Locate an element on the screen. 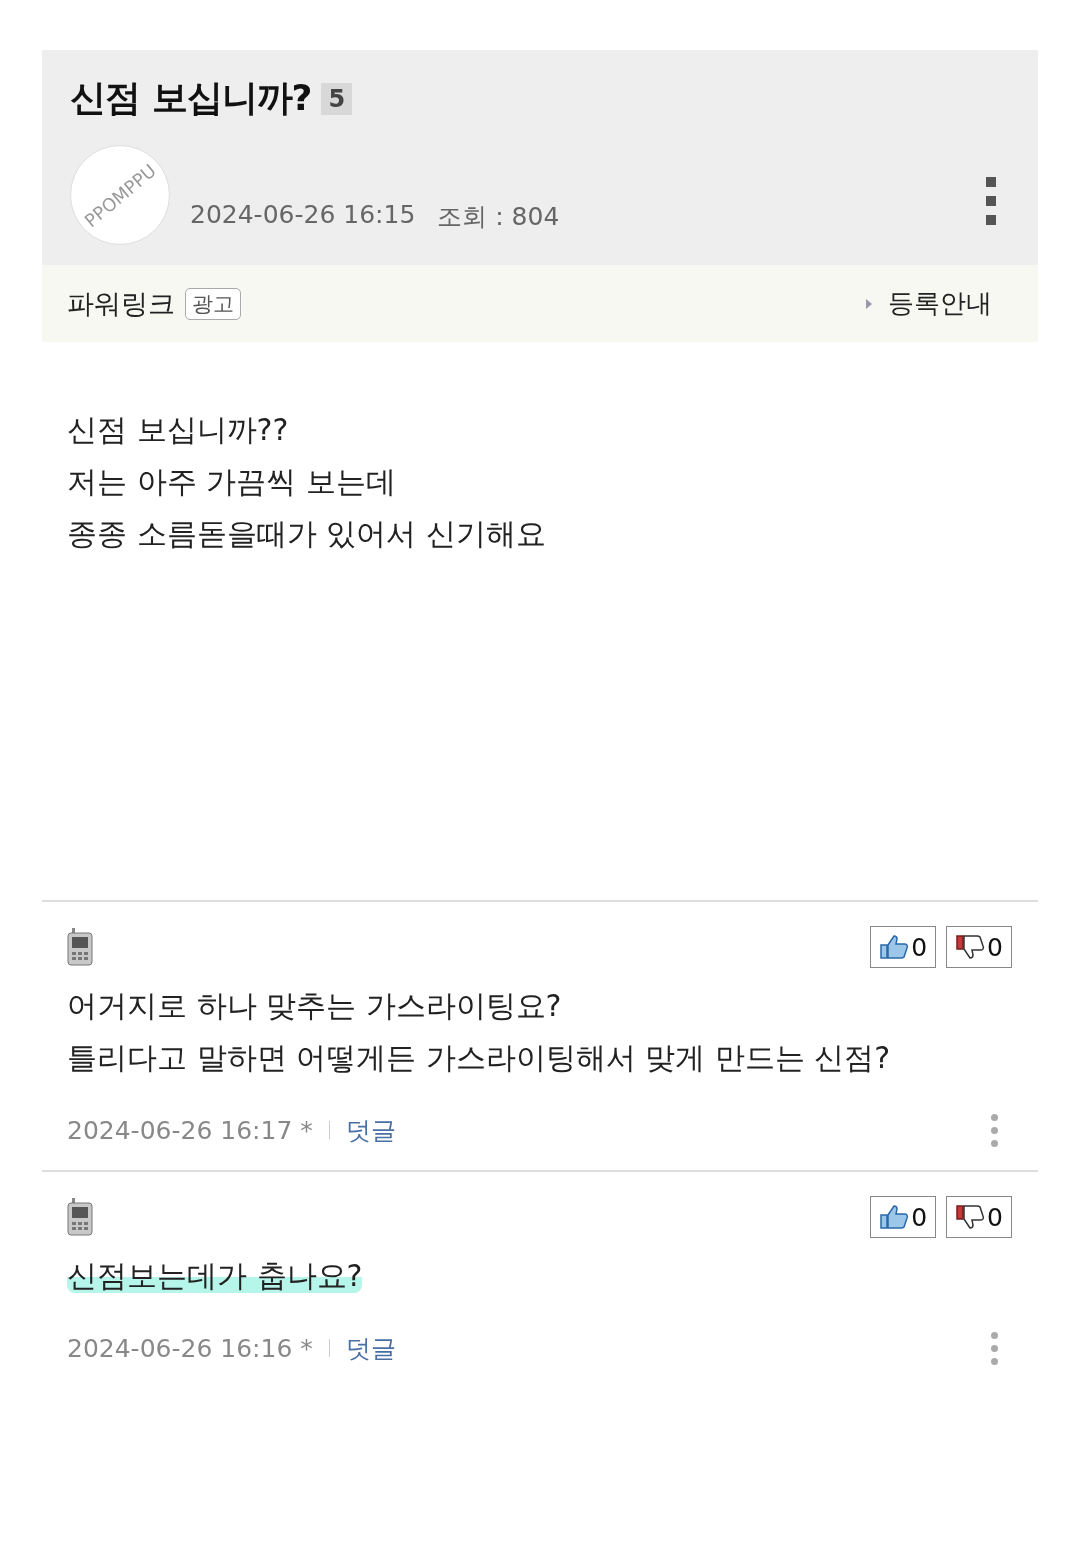  comment-text: 틀리다고 말하면 어떻게든 가스라이팅해서 맞게 만드는 신점? is located at coordinates (479, 1057).